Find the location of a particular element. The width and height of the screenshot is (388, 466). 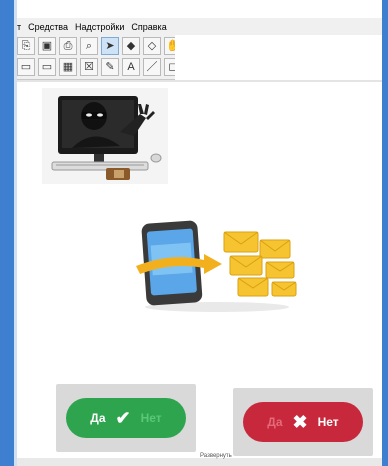

menu-item-tools: Средства is located at coordinates (48, 27).